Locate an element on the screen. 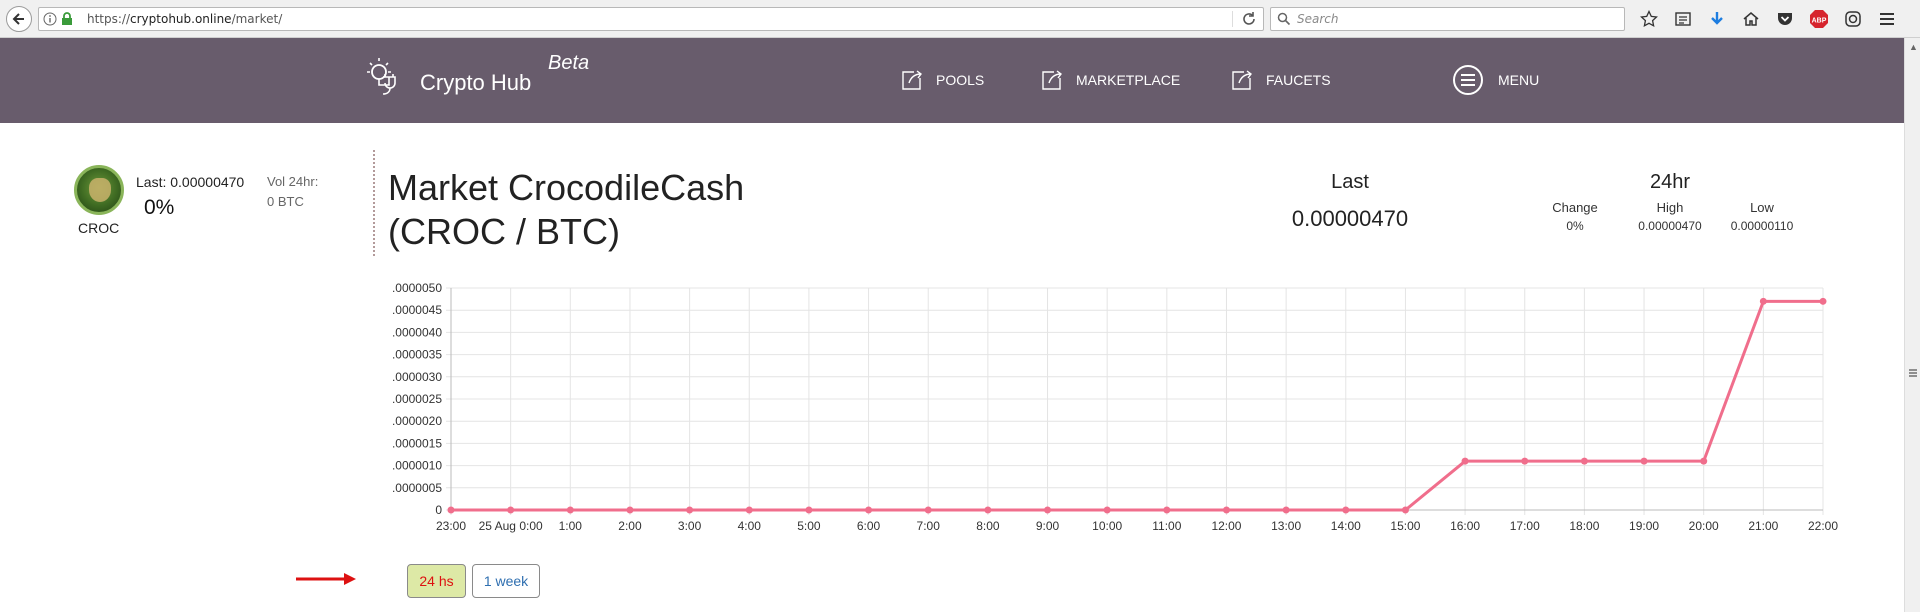 Image resolution: width=1920 pixels, height=612 pixels. star-icon is located at coordinates (1649, 19).